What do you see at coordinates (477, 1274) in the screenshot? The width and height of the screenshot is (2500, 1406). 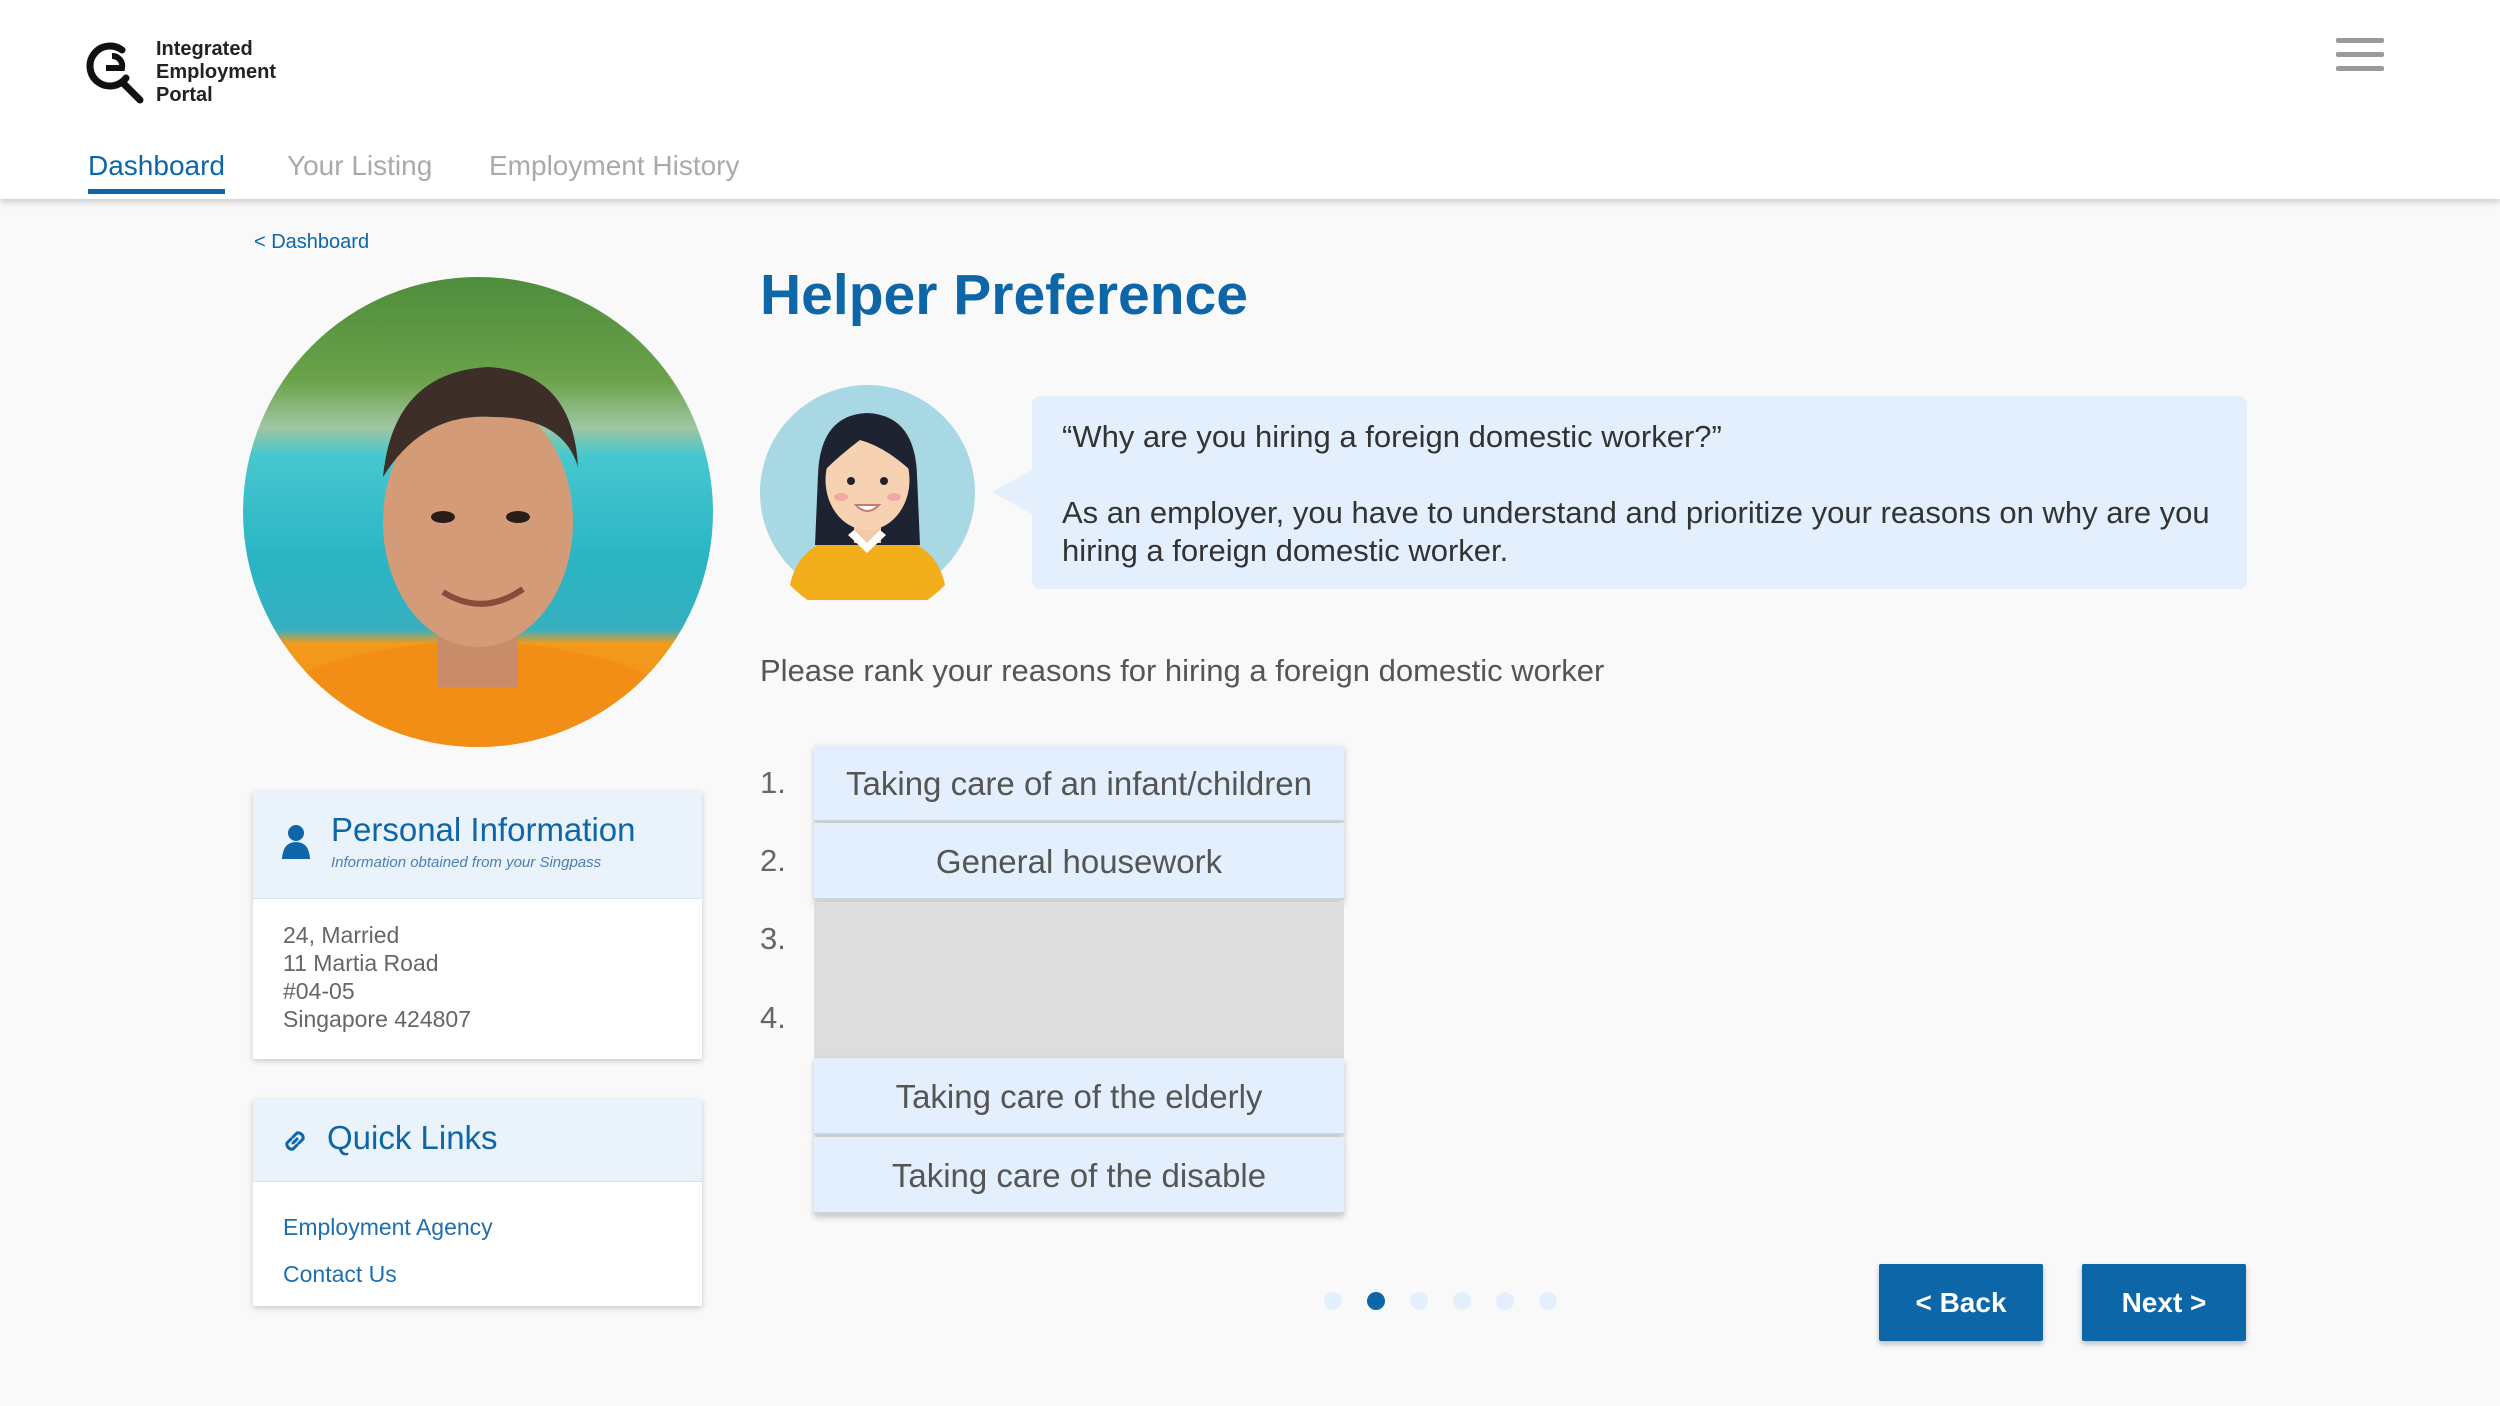 I see `contact-us-link: Contact Us` at bounding box center [477, 1274].